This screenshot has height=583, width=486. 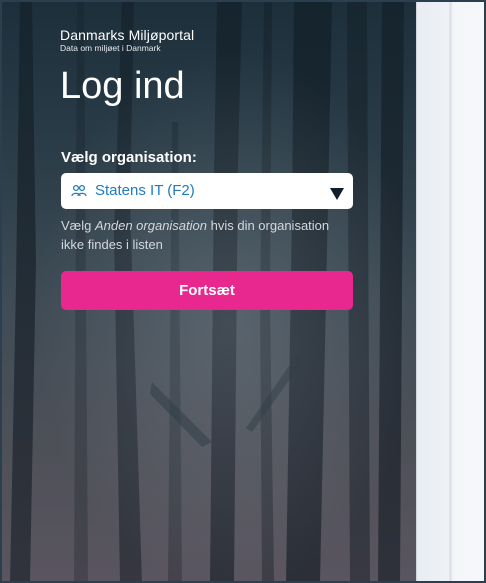 I want to click on users-icon, so click(x=79, y=190).